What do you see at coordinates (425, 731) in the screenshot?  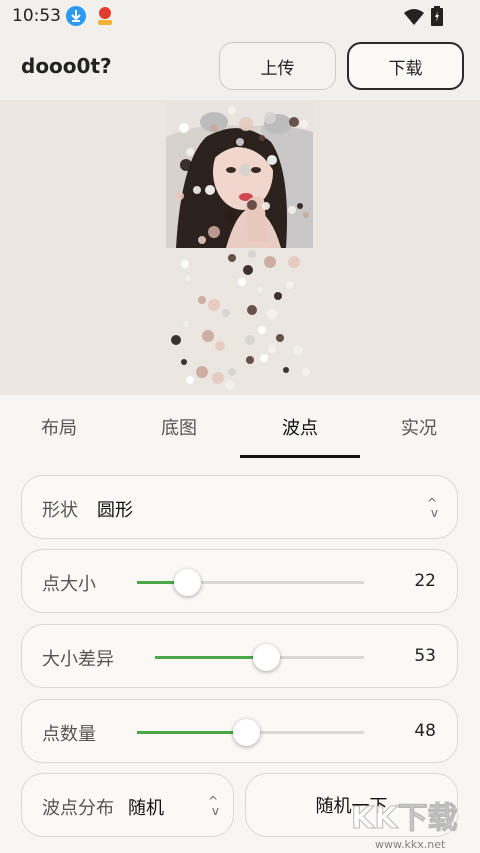 I see `dot-count-value: 48` at bounding box center [425, 731].